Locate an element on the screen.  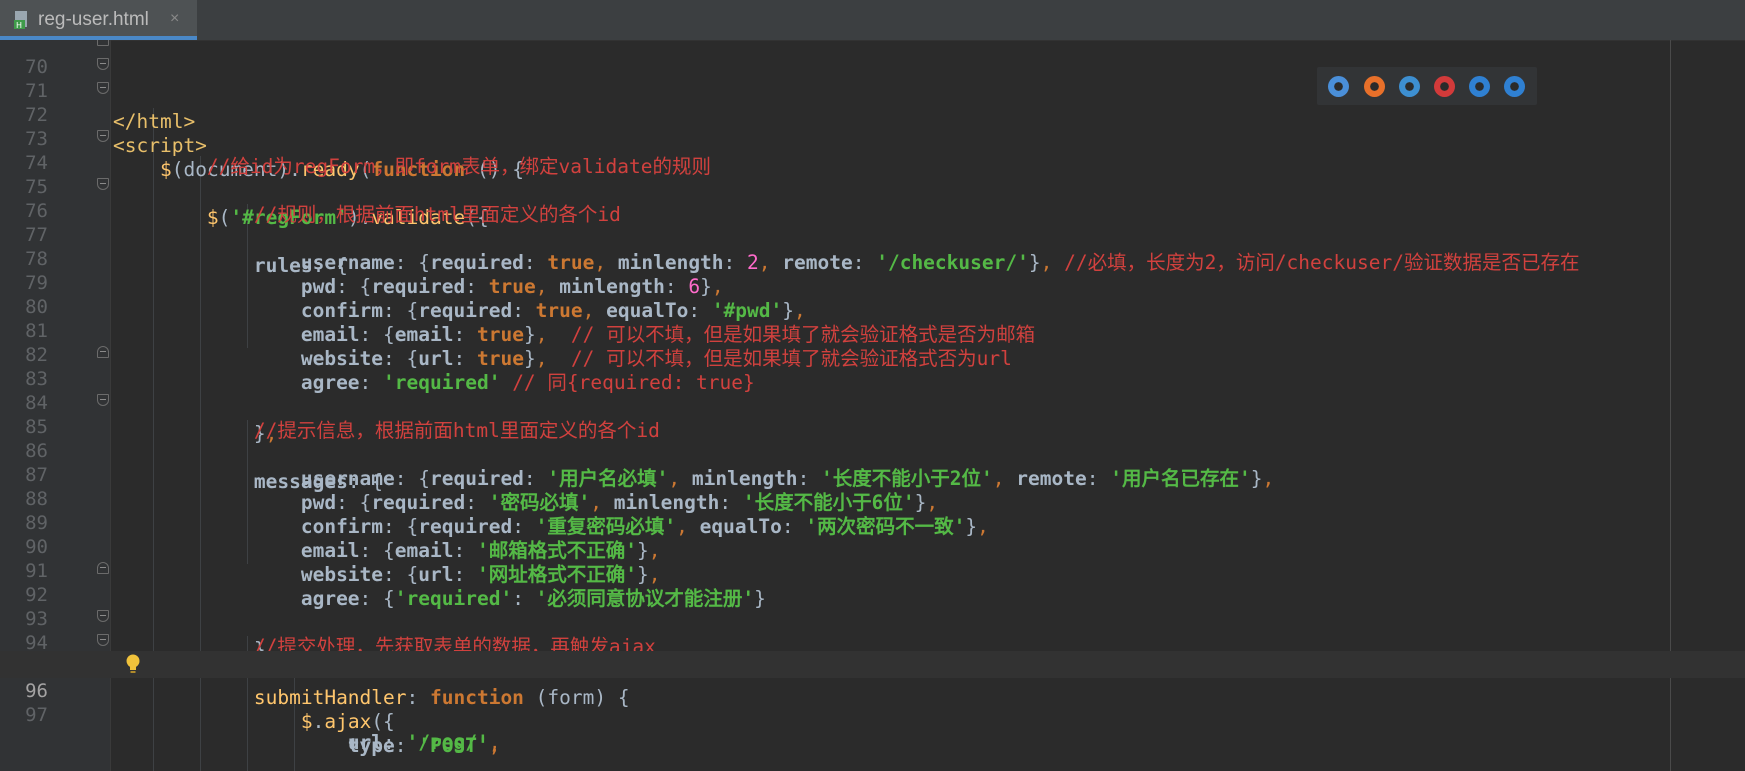
firefox-icon is located at coordinates (1374, 86).